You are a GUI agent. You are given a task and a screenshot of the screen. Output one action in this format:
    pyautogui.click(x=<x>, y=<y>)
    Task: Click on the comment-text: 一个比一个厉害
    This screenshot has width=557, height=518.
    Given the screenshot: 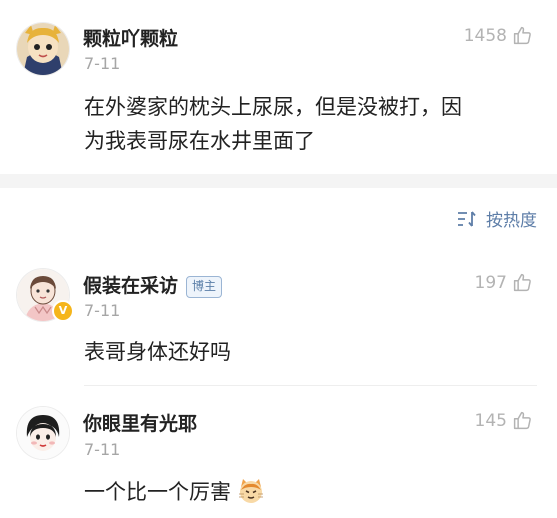 What is the action you would take?
    pyautogui.click(x=174, y=492)
    